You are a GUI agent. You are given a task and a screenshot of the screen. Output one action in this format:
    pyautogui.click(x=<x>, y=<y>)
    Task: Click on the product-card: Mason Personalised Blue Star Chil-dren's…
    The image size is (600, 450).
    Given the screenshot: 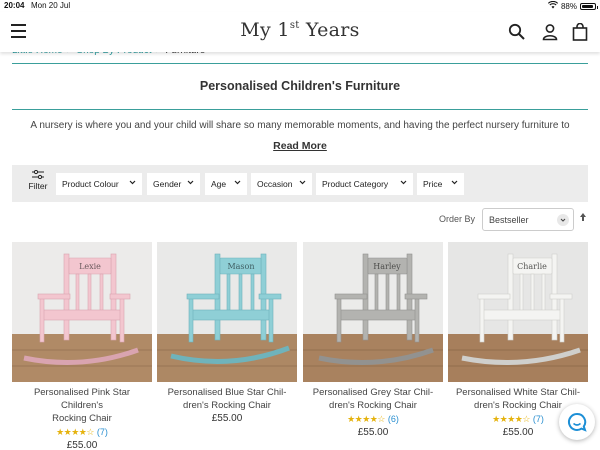 What is the action you would take?
    pyautogui.click(x=227, y=333)
    